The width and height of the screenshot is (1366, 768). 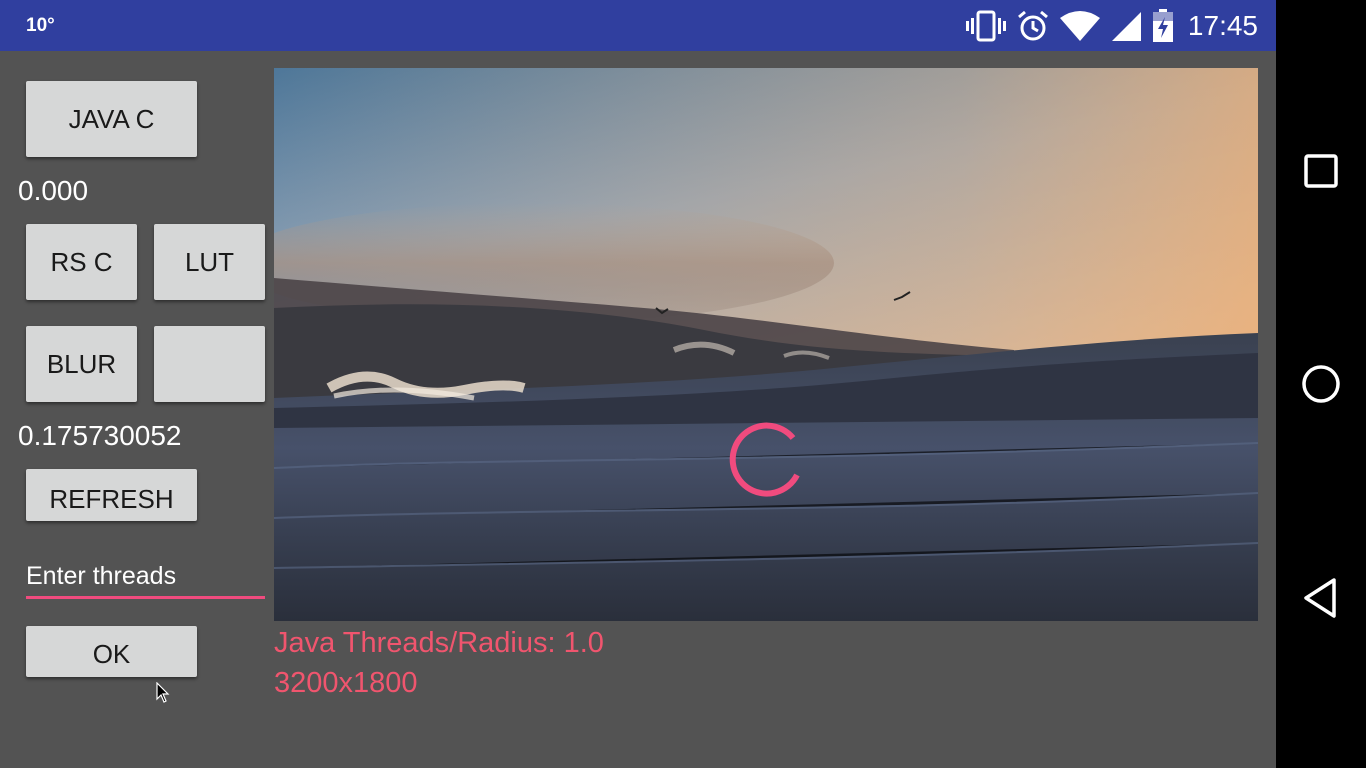 What do you see at coordinates (764, 459) in the screenshot?
I see `loading-spinner` at bounding box center [764, 459].